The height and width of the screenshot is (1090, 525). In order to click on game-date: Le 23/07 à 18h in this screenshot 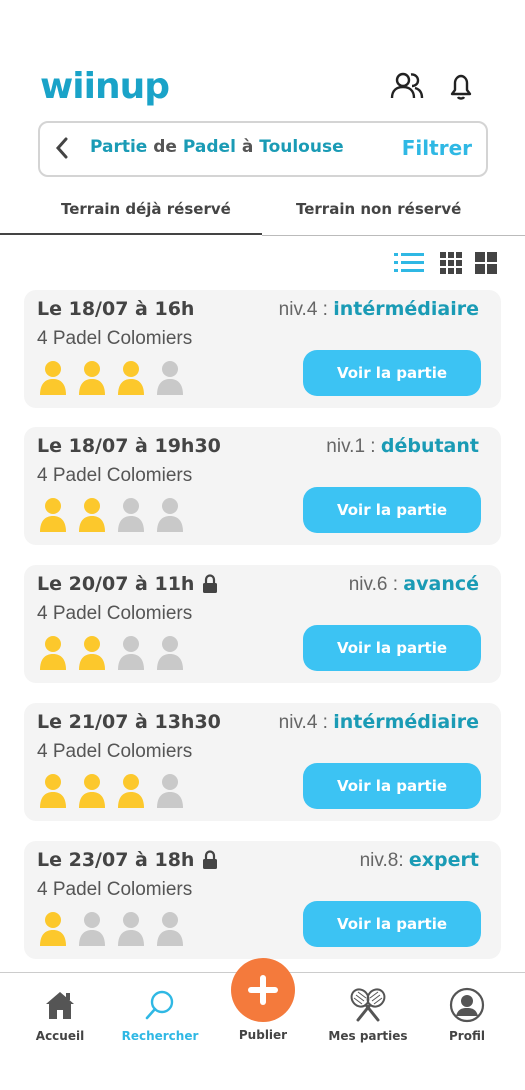, I will do `click(127, 860)`.